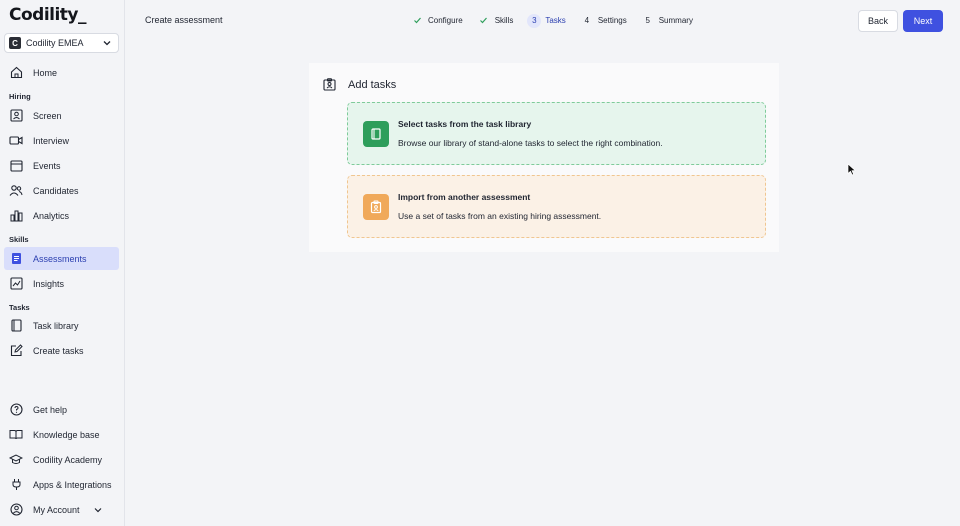  What do you see at coordinates (534, 20) in the screenshot?
I see `step-number: 3` at bounding box center [534, 20].